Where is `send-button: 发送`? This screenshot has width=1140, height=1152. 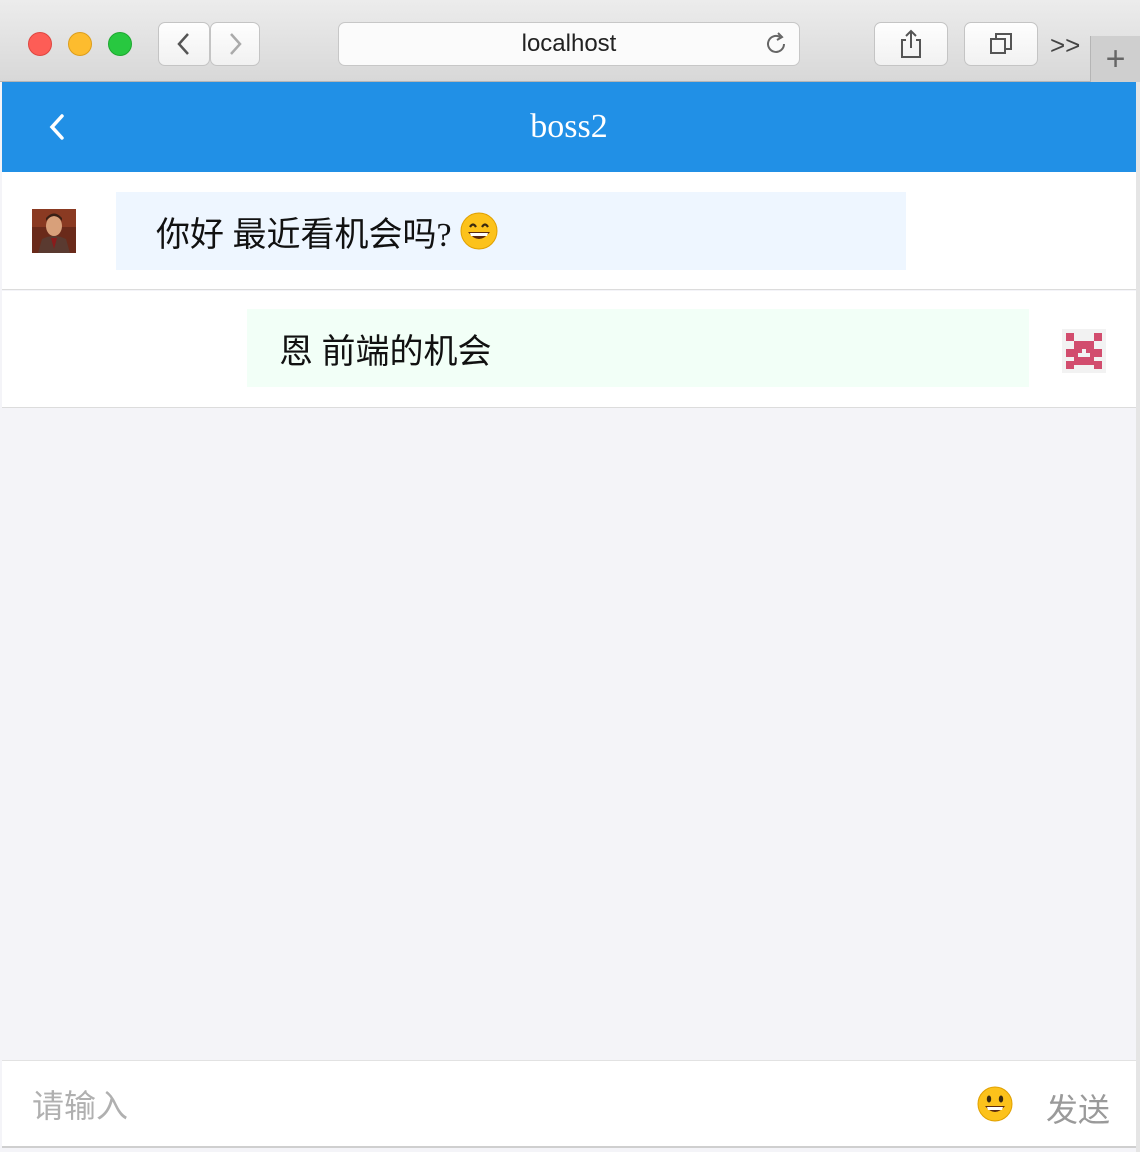
send-button: 发送 is located at coordinates (1078, 1108).